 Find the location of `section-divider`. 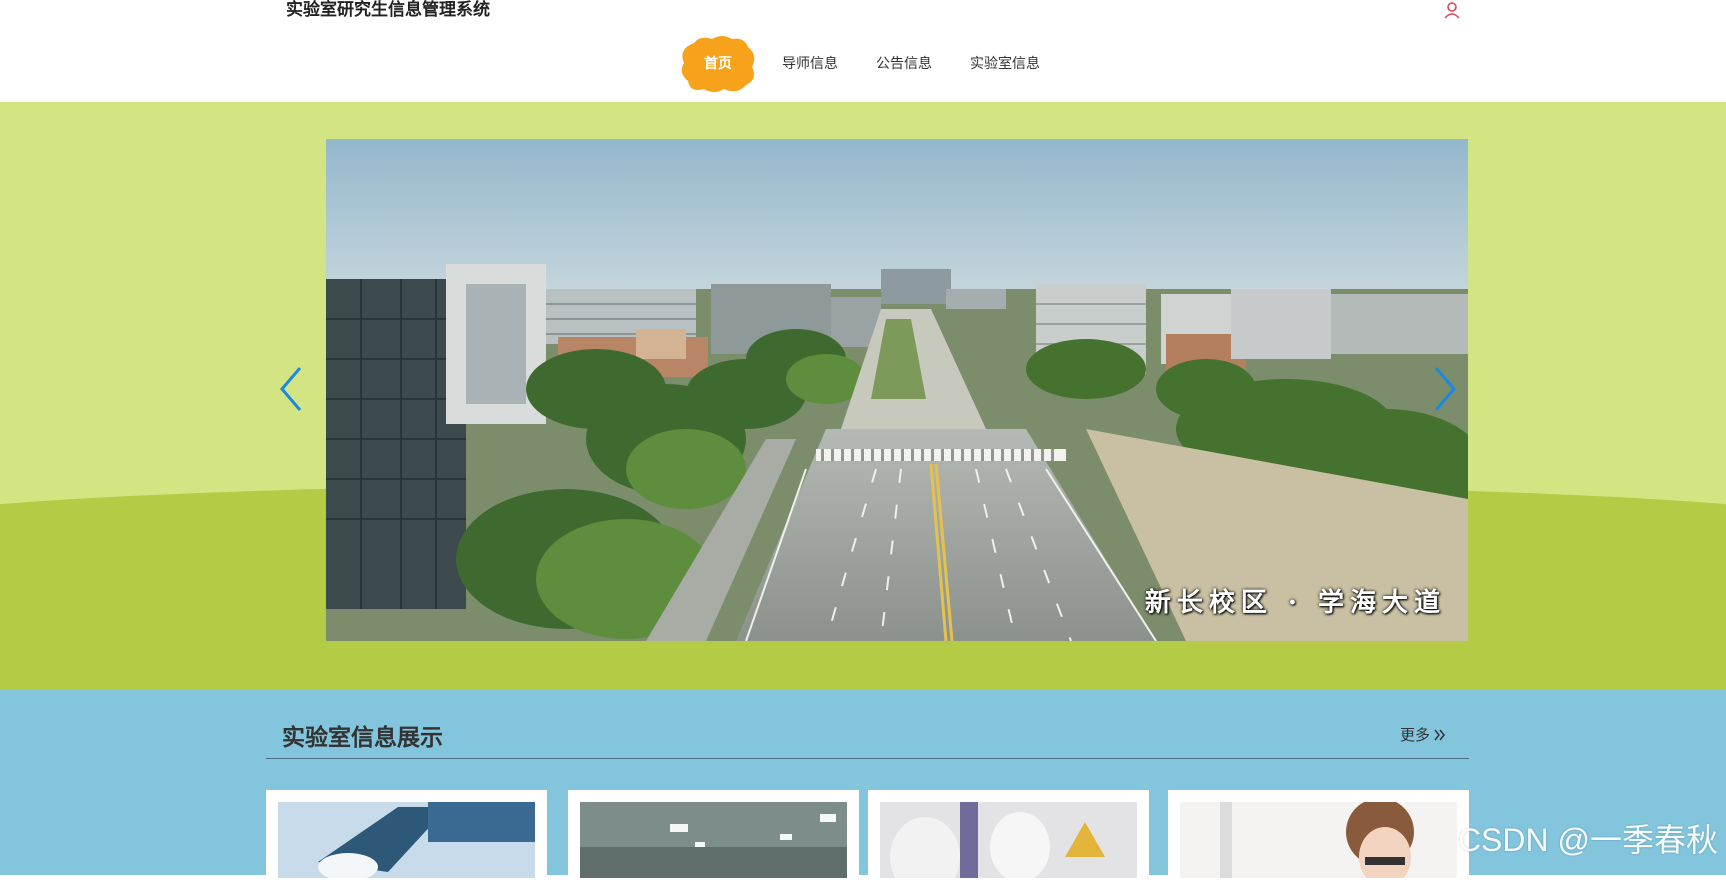

section-divider is located at coordinates (867, 758).